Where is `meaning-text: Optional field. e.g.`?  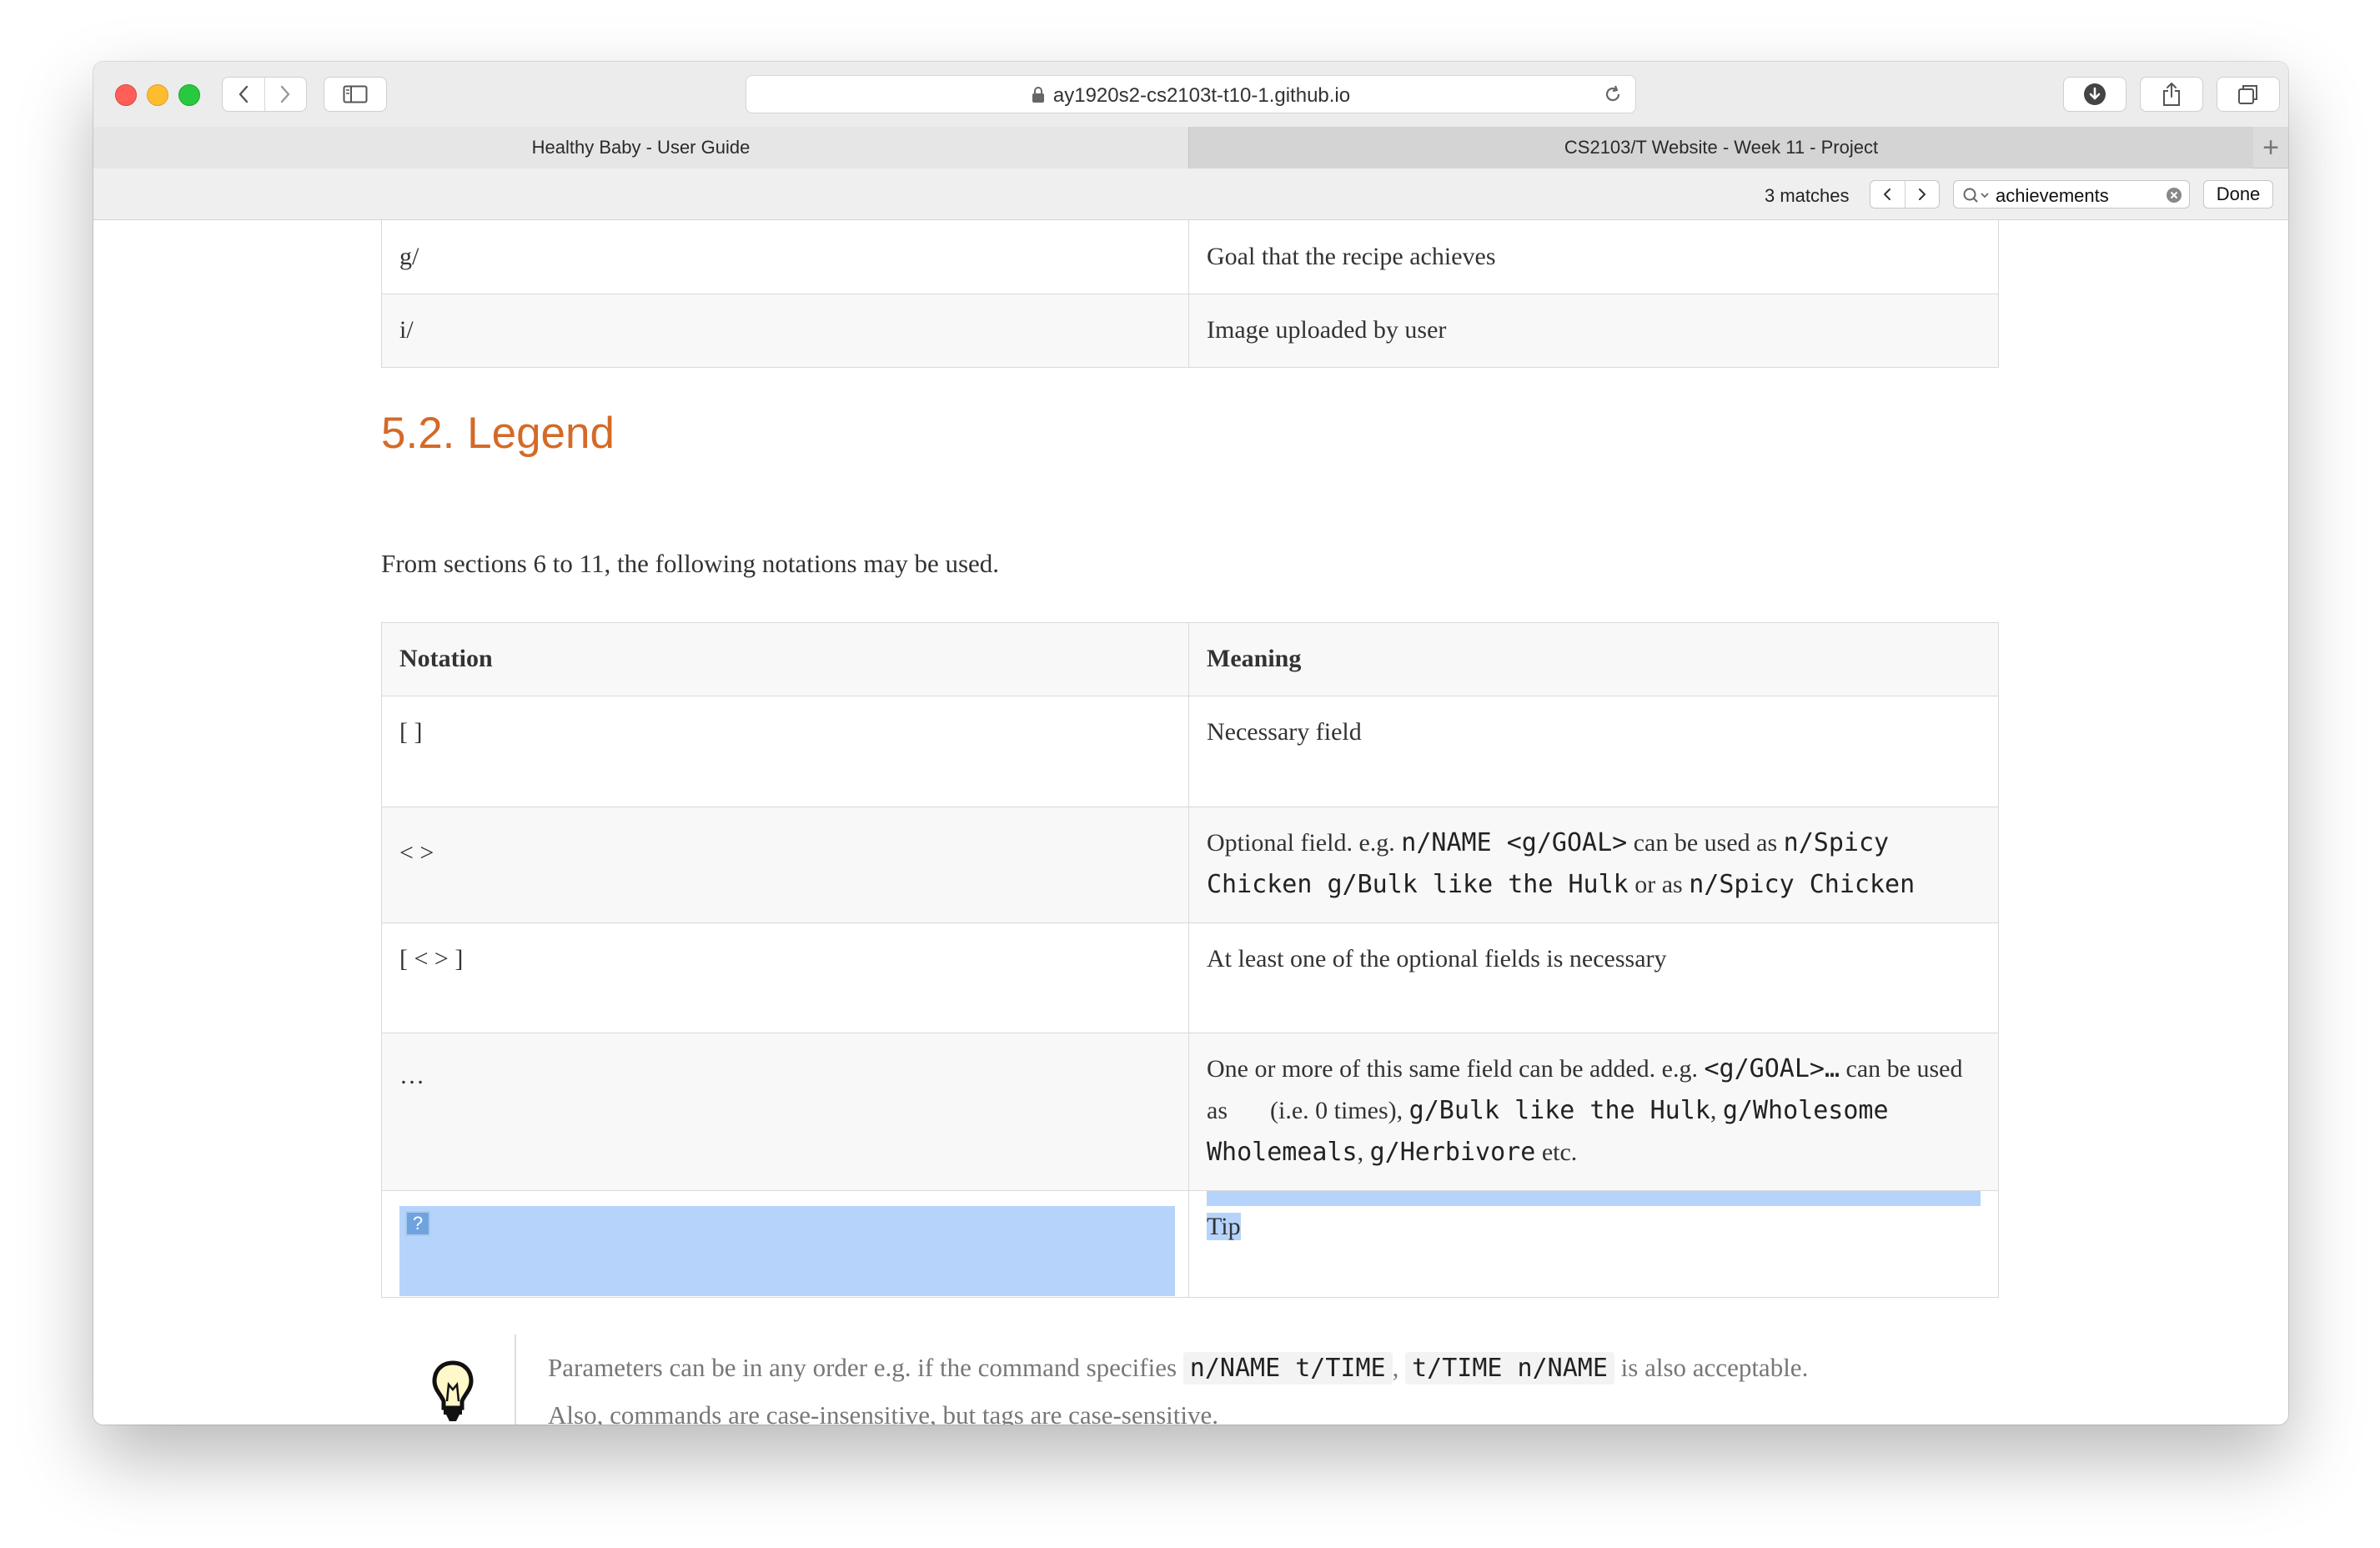 meaning-text: Optional field. e.g. is located at coordinates (1301, 843).